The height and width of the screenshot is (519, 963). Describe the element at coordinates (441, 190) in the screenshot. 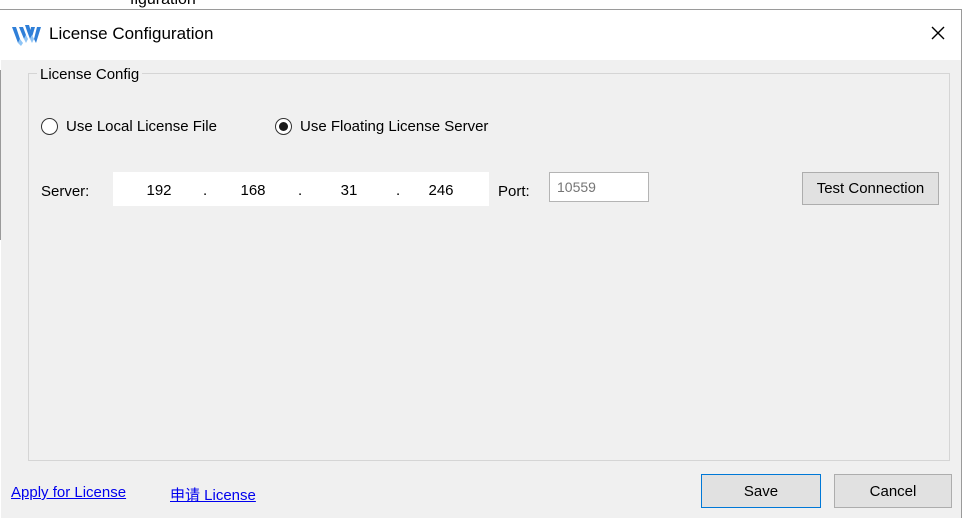

I see `ip-octet-4: 246` at that location.